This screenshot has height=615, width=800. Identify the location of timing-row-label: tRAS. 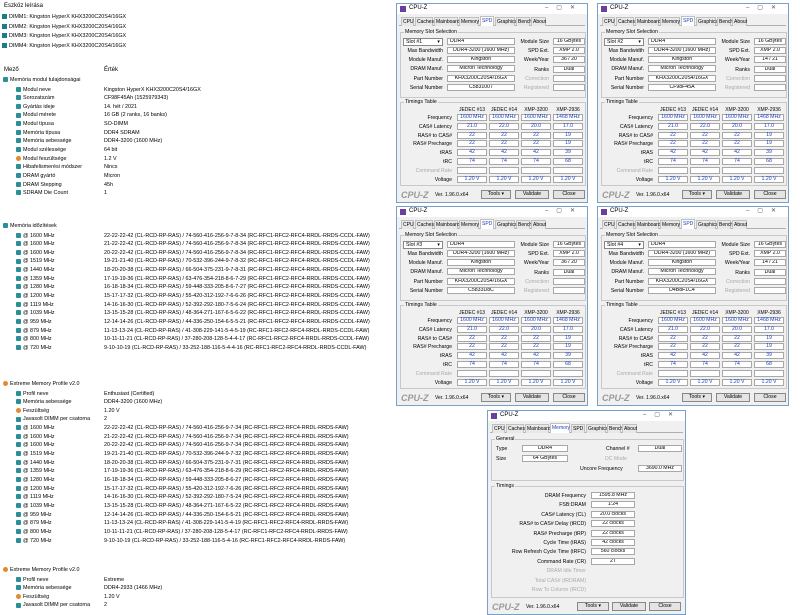
(445, 153).